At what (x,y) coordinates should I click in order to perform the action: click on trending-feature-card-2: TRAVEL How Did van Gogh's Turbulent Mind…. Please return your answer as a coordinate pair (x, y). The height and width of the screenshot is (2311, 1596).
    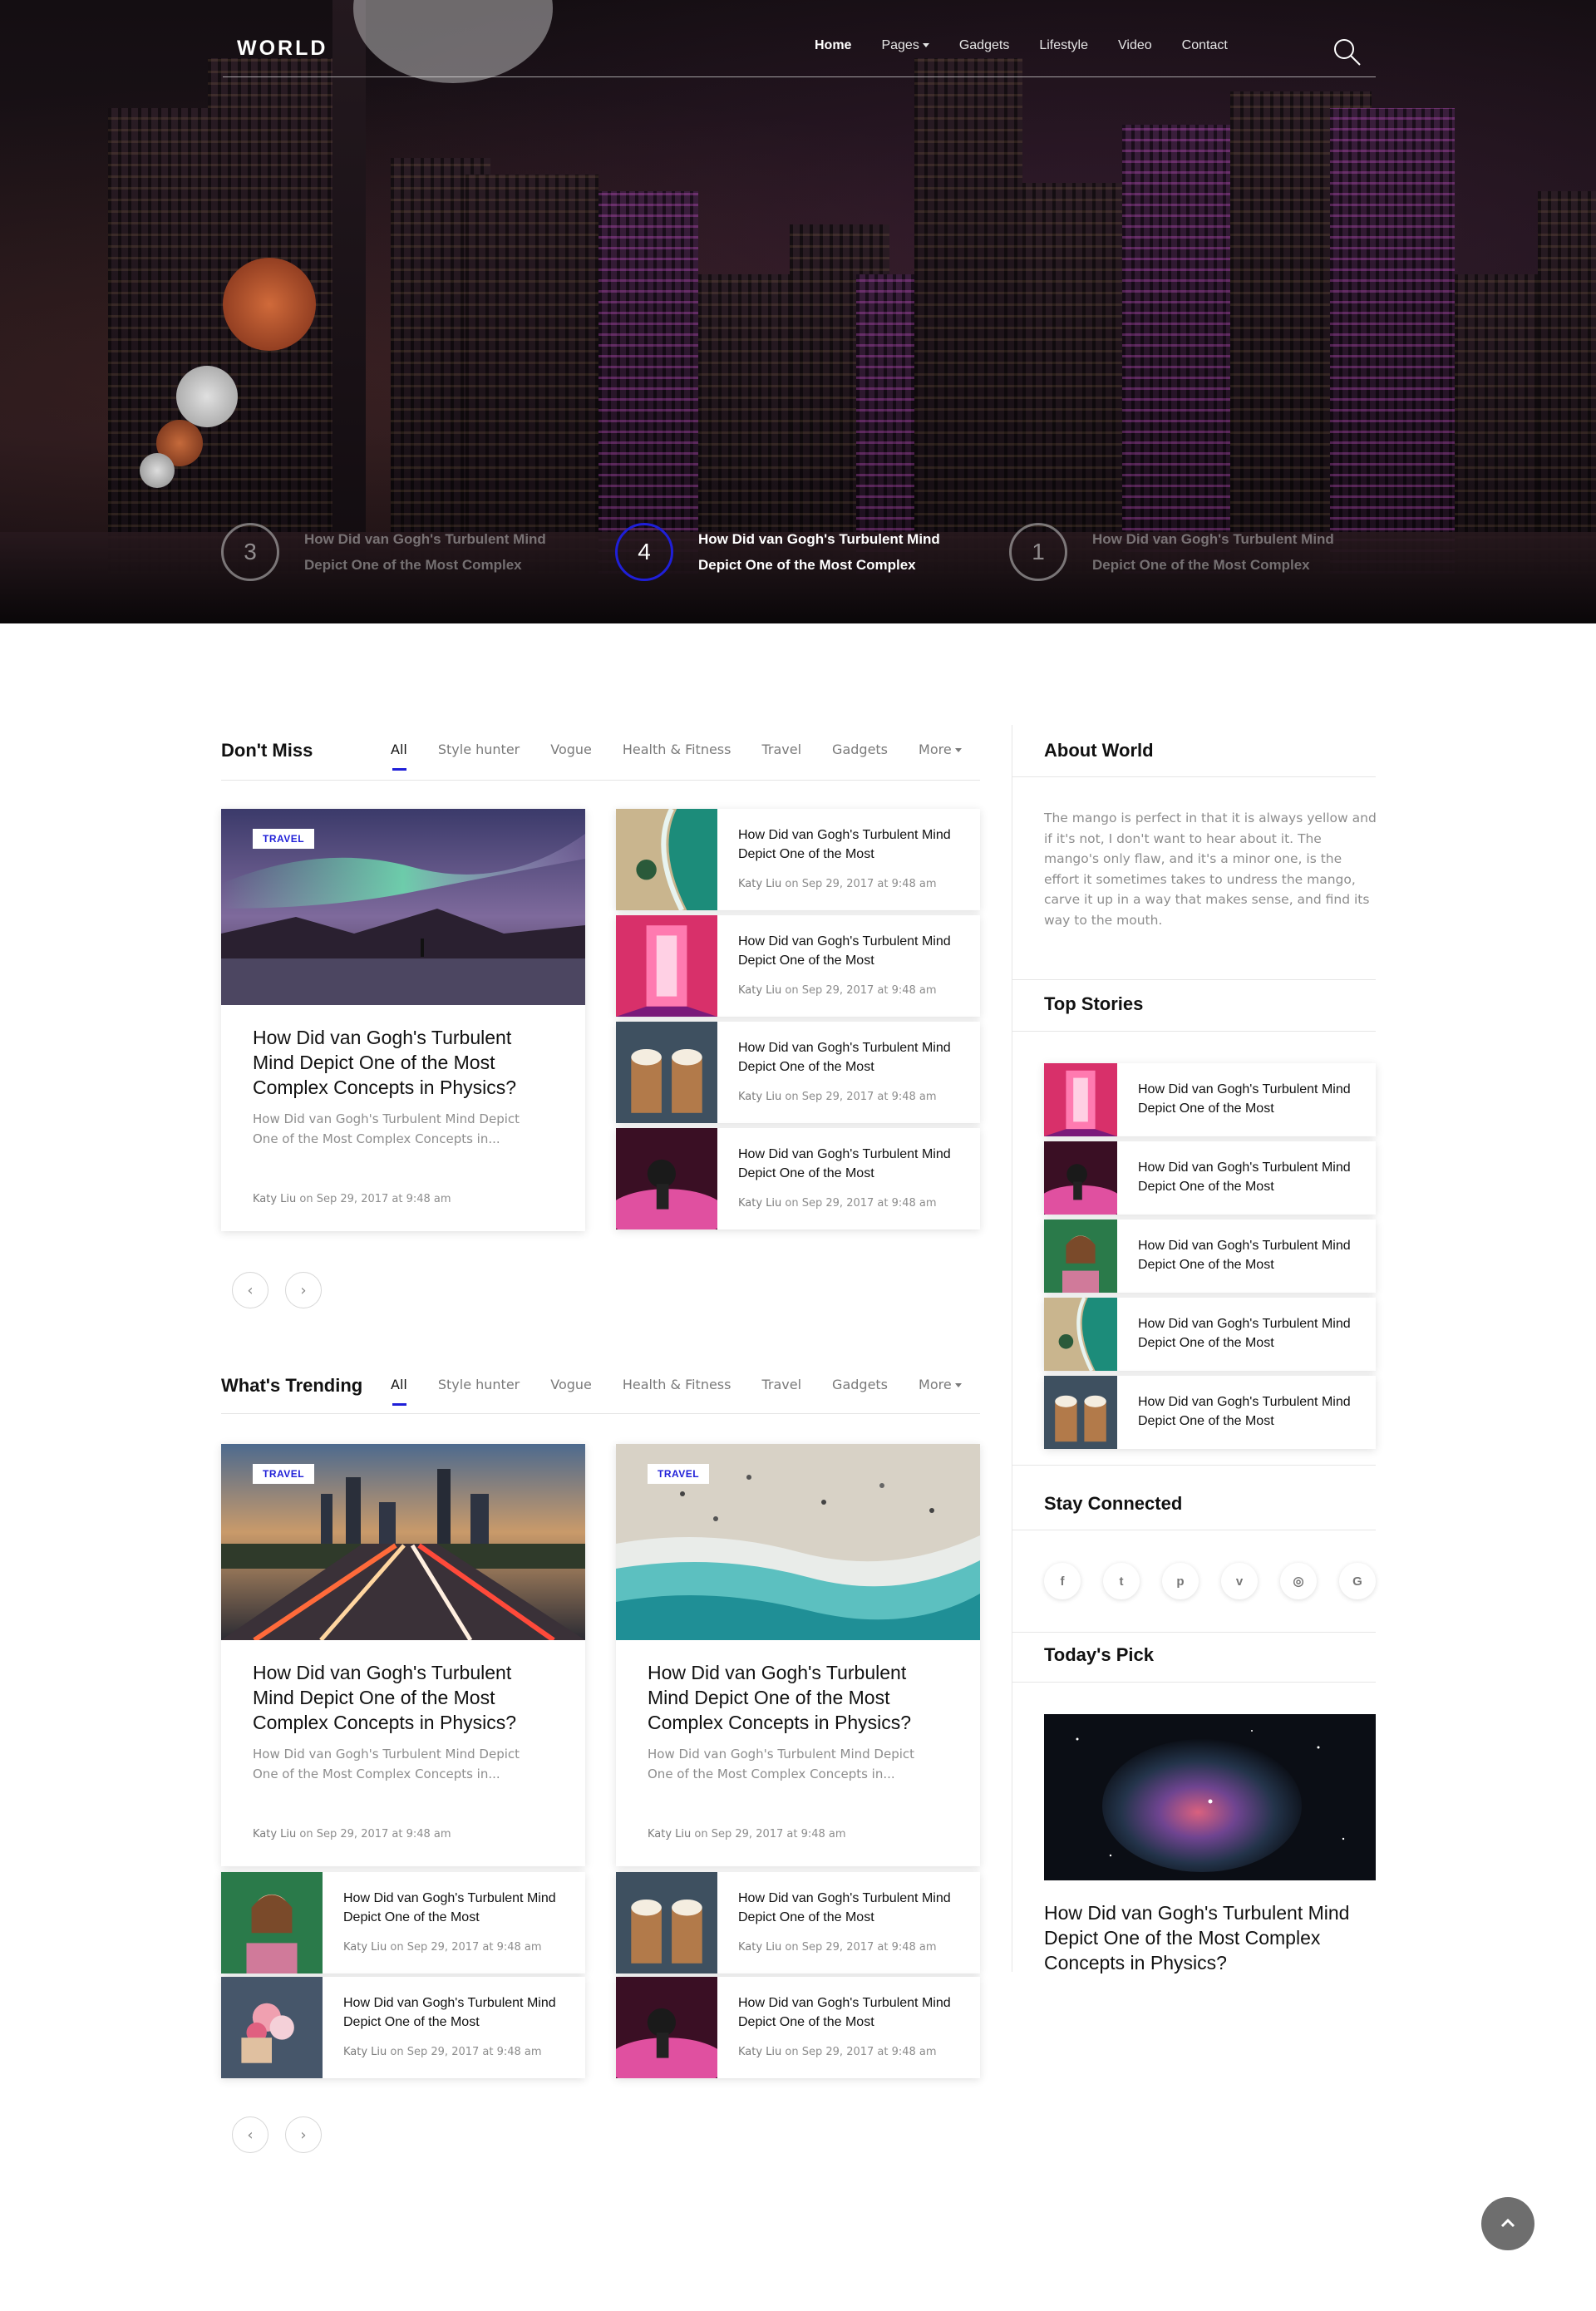
    Looking at the image, I should click on (798, 1655).